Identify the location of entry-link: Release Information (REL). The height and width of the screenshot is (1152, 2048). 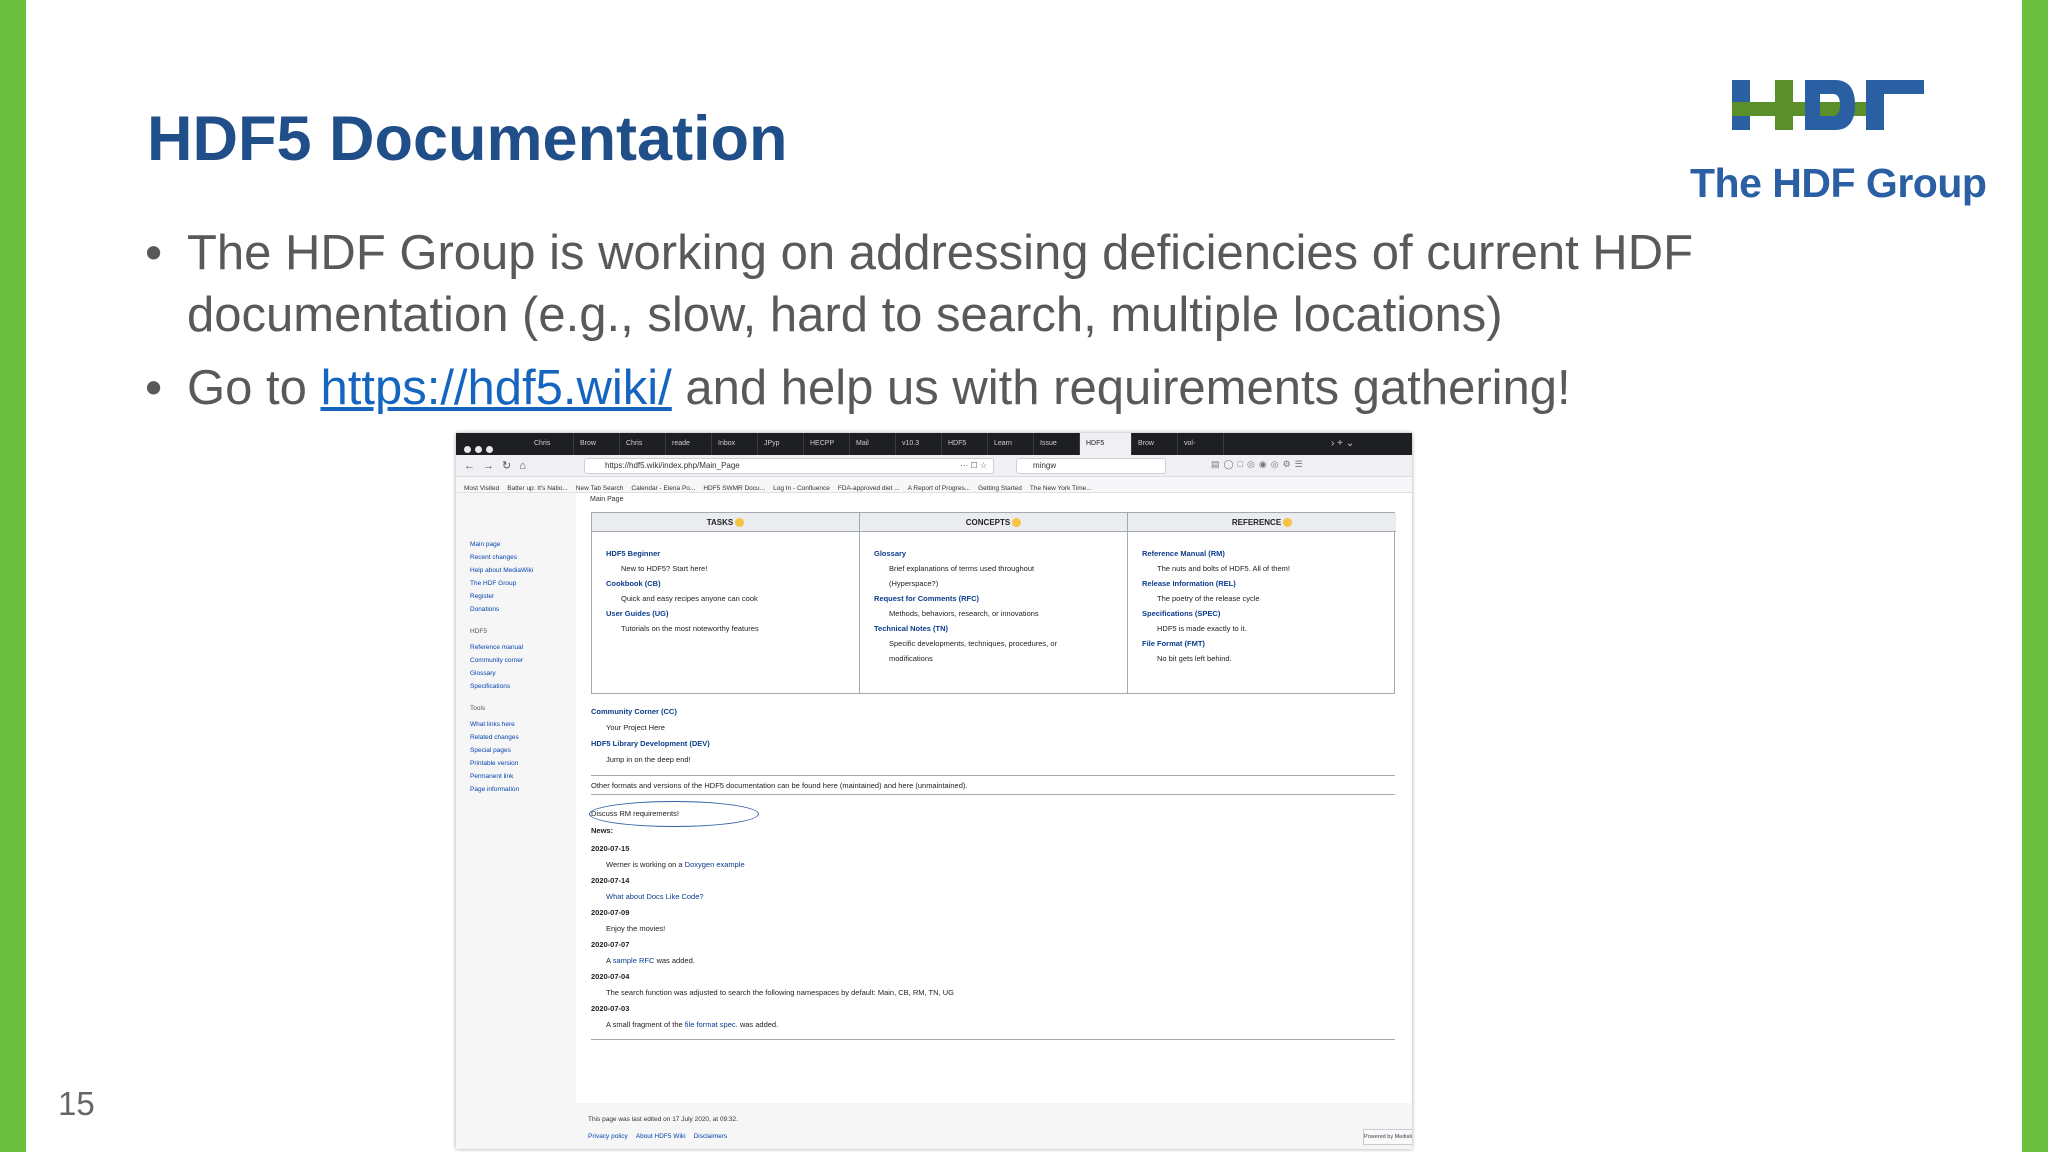
(1269, 583).